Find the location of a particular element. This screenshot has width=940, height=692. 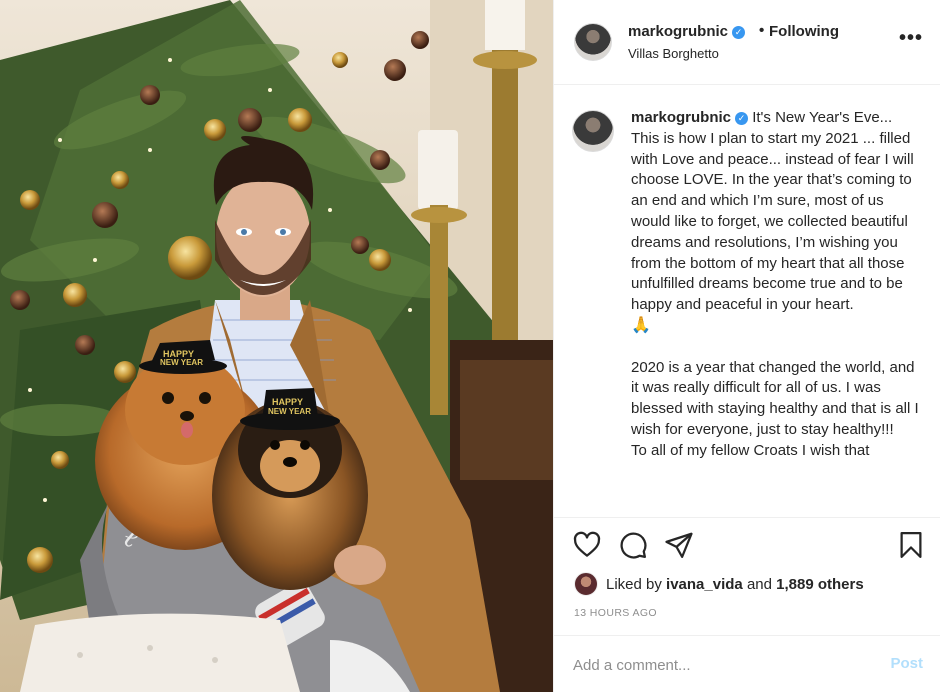

comment-bar: Post is located at coordinates (747, 663).